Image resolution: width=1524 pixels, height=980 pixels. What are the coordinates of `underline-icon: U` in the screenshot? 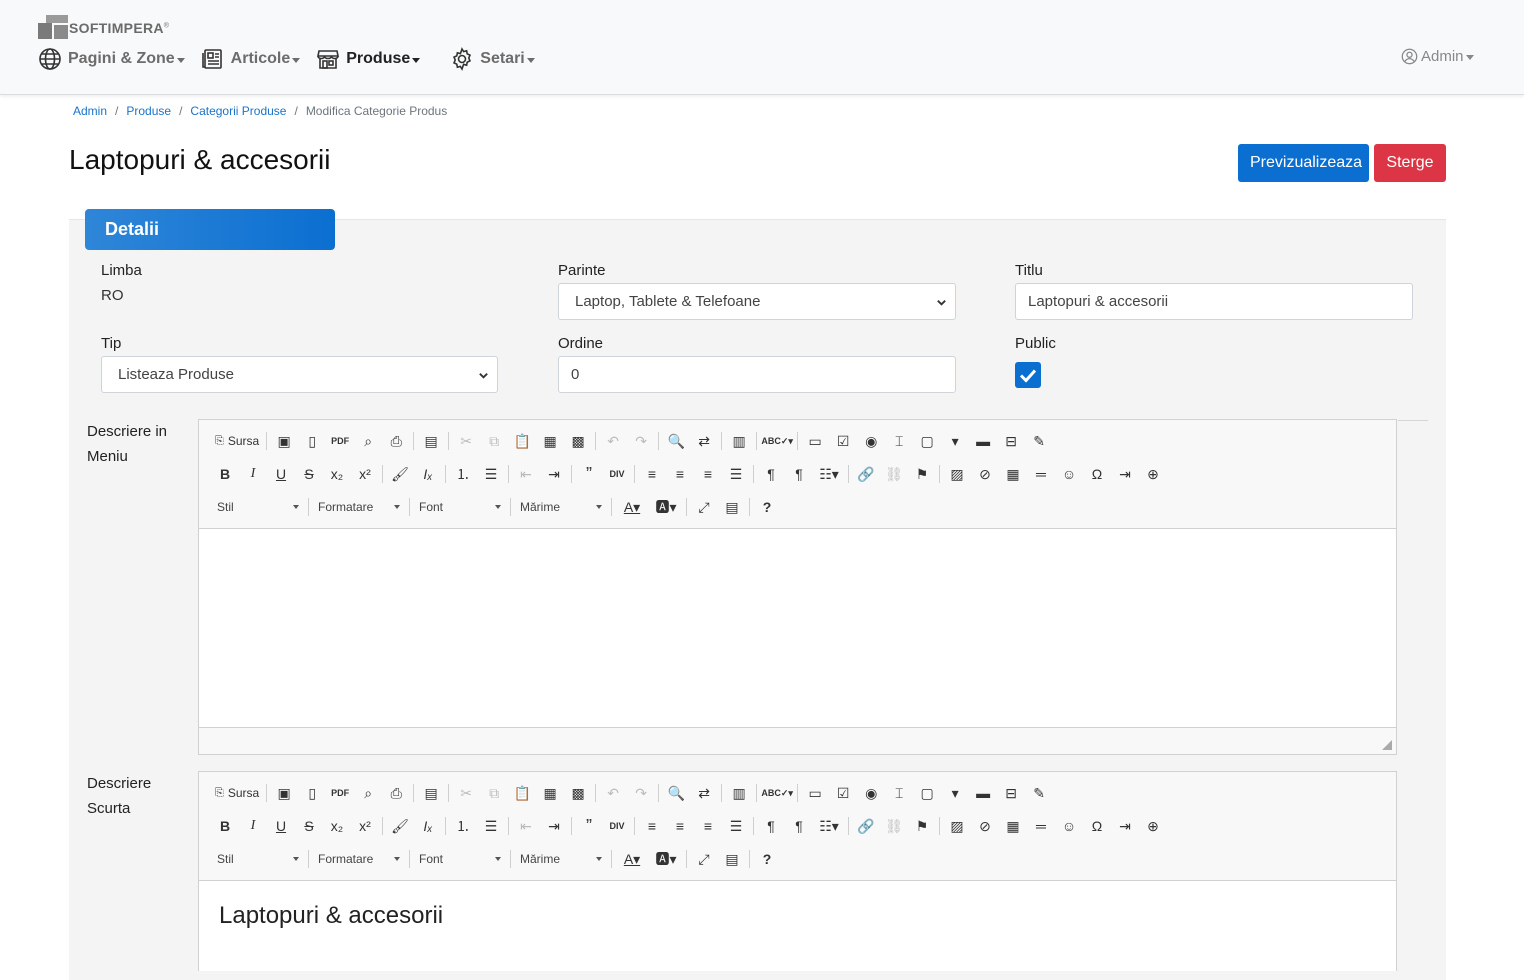 It's located at (281, 826).